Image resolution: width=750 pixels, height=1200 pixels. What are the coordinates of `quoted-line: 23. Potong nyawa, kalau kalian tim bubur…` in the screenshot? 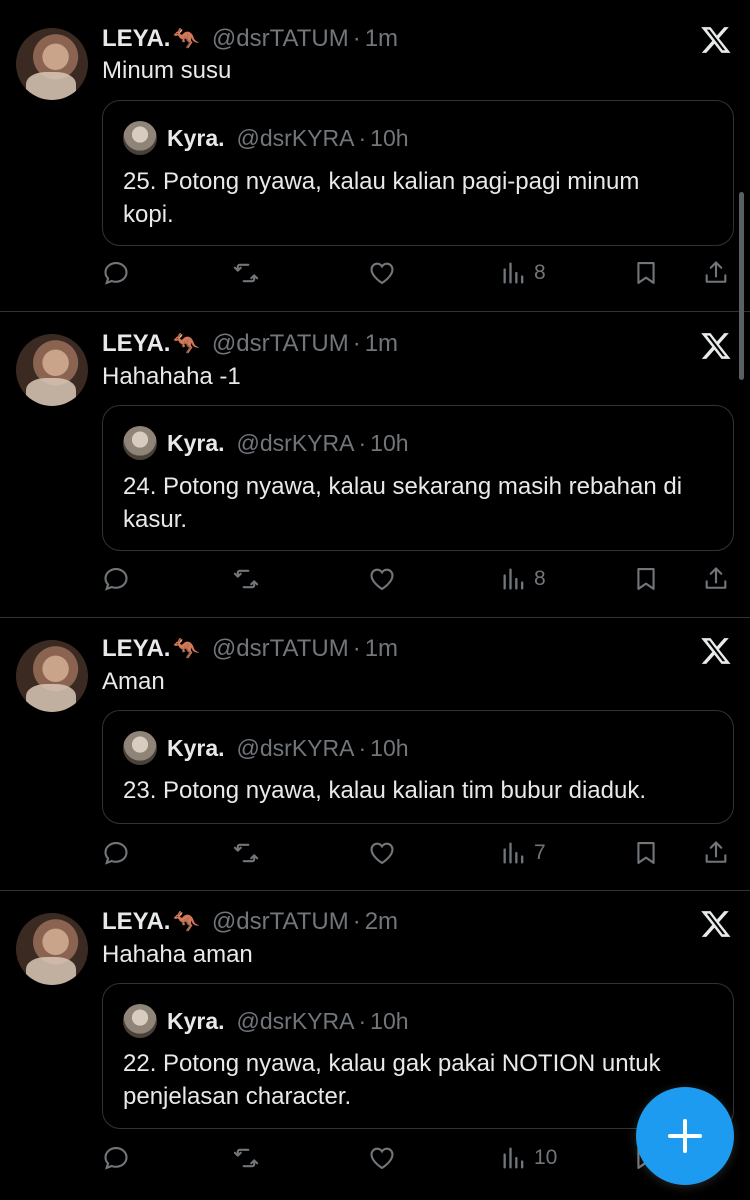 It's located at (384, 790).